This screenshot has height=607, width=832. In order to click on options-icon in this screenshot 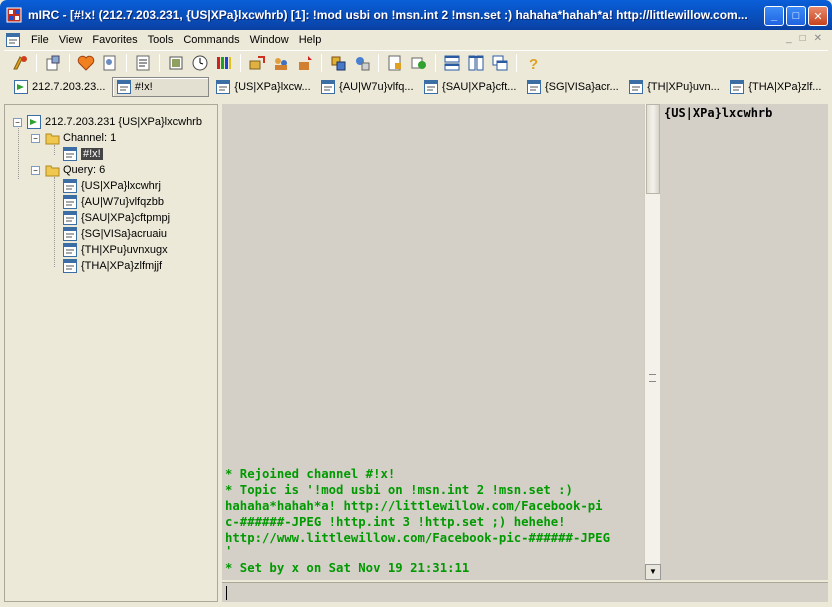, I will do `click(53, 63)`.